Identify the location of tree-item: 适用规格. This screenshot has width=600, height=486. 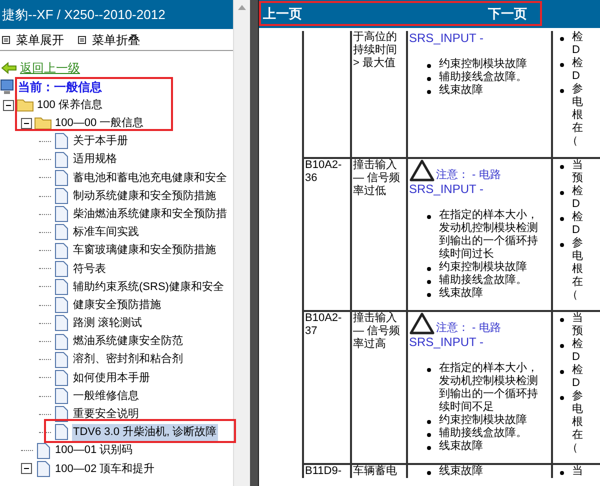
(95, 159).